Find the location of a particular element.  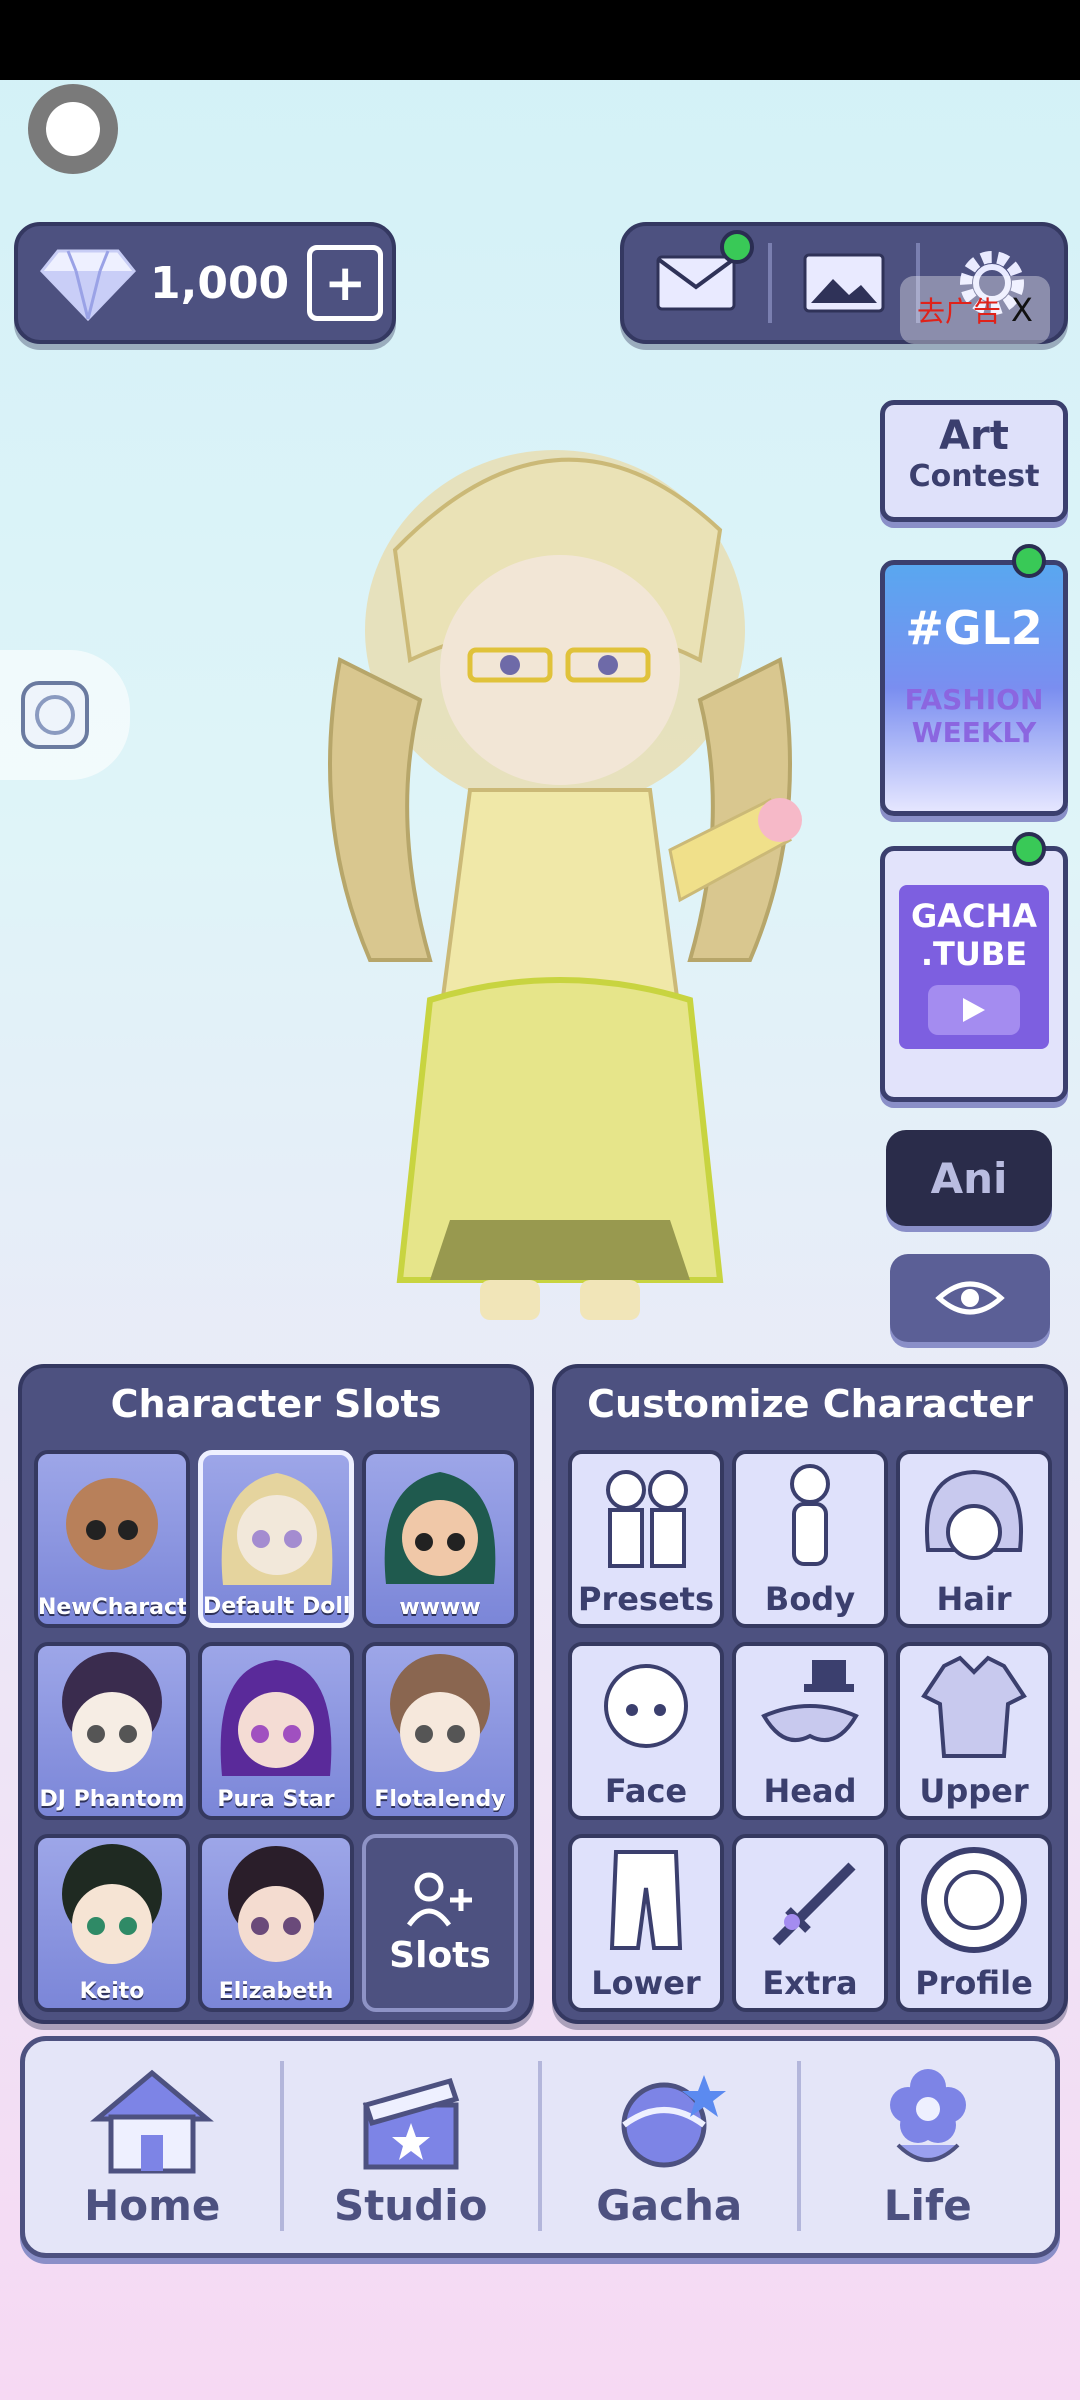

house-icon is located at coordinates (152, 2121).